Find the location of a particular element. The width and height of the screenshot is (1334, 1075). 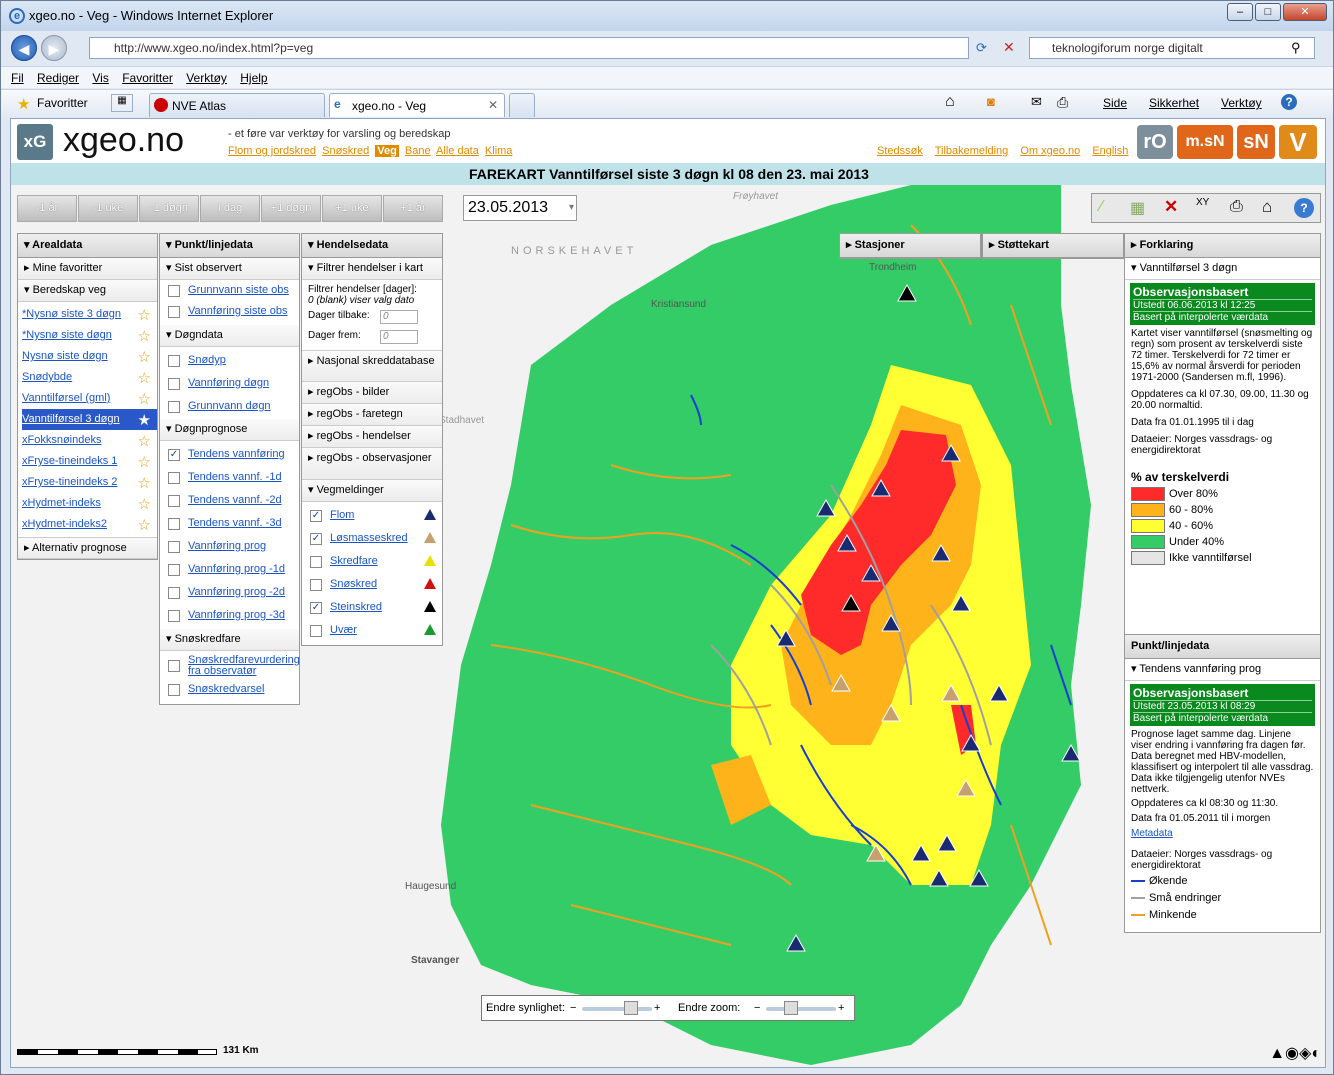

stottekart-header: ▸ Støttekart is located at coordinates (1053, 246).